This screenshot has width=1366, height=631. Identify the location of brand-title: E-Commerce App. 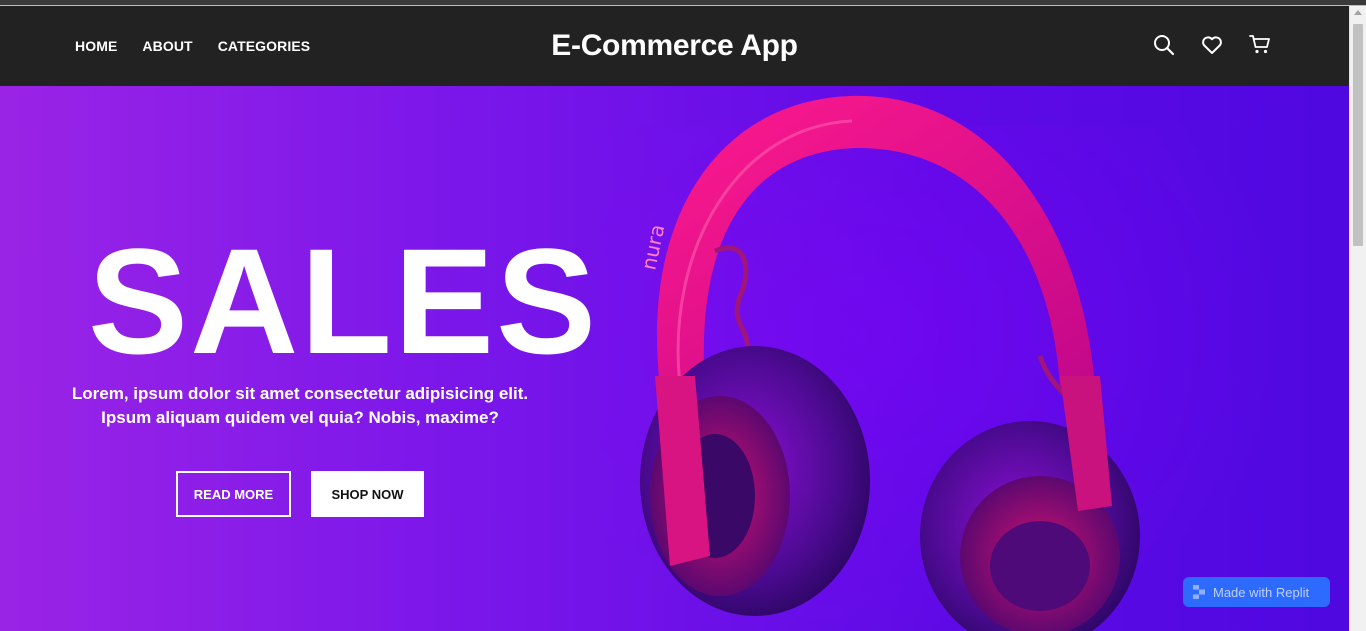
(674, 45).